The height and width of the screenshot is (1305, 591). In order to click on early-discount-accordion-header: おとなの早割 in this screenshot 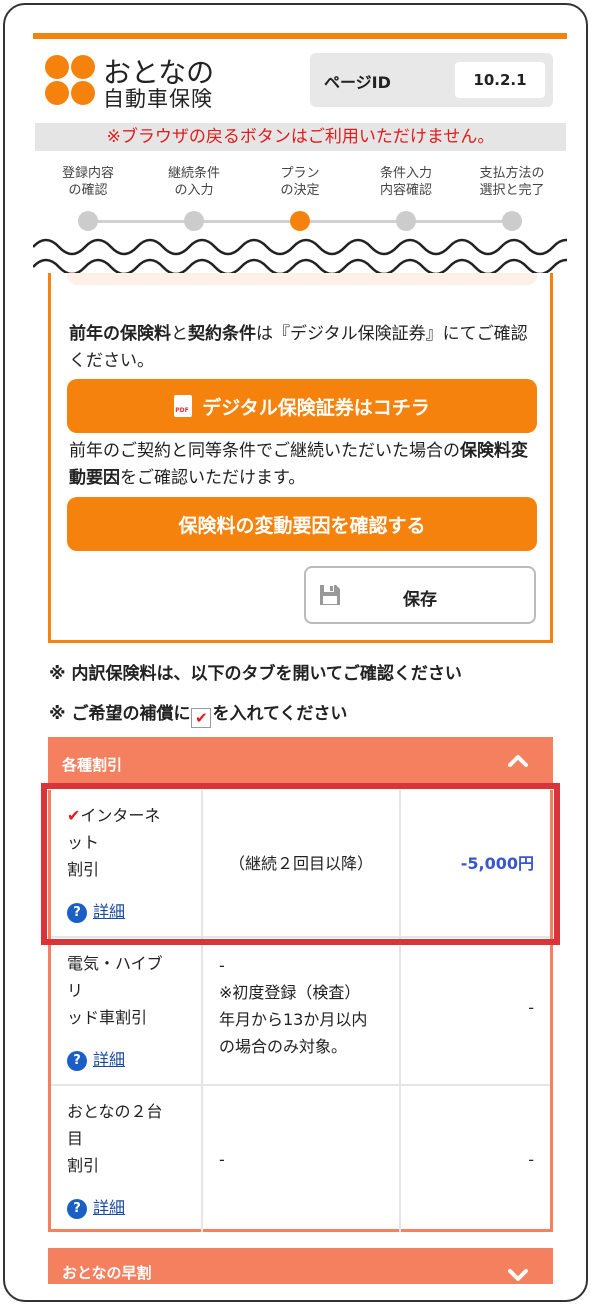, I will do `click(300, 1266)`.